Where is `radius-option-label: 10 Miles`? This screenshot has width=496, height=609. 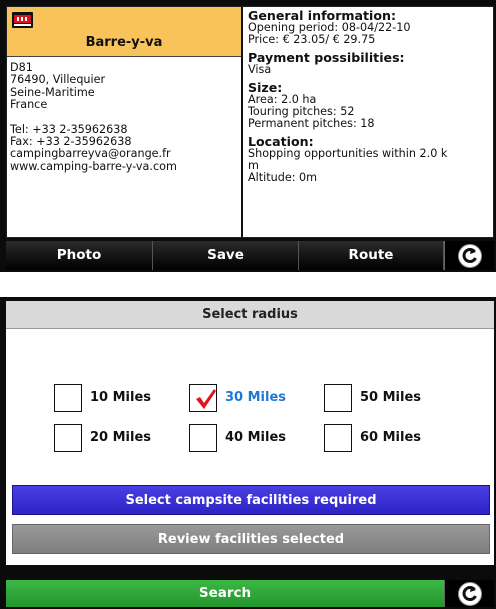
radius-option-label: 10 Miles is located at coordinates (121, 397).